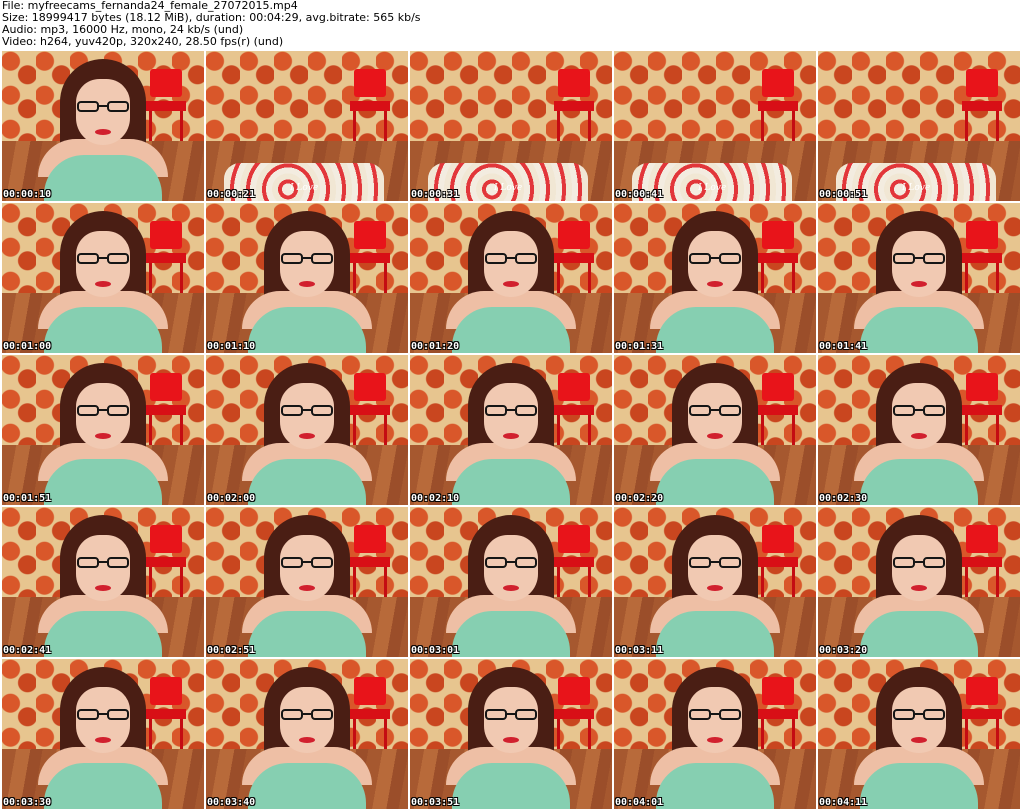 The image size is (1024, 811). I want to click on video-thumbnail: 00:02:41, so click(103, 582).